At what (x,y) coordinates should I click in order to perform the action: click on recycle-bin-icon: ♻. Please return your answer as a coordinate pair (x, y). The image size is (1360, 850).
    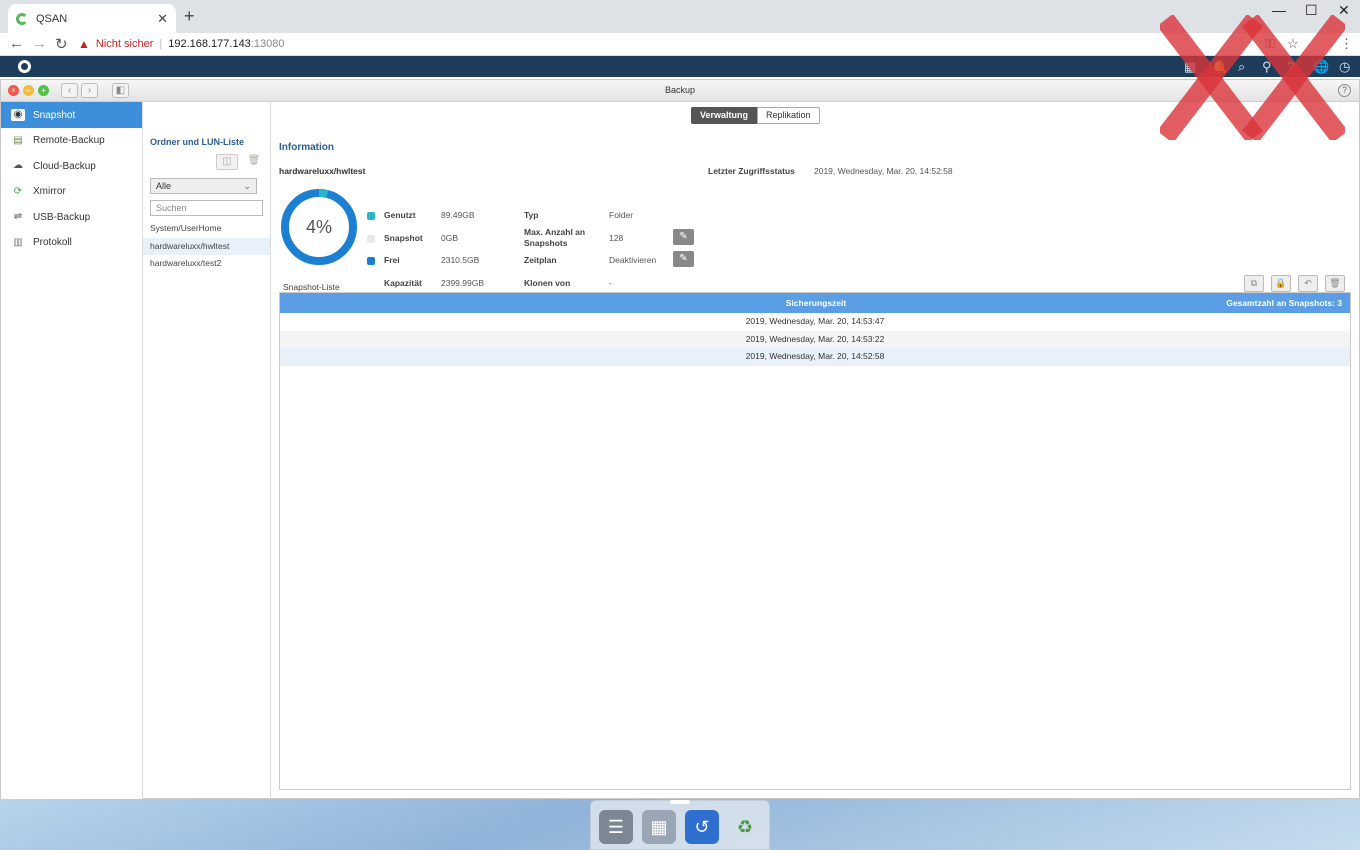
    Looking at the image, I should click on (745, 827).